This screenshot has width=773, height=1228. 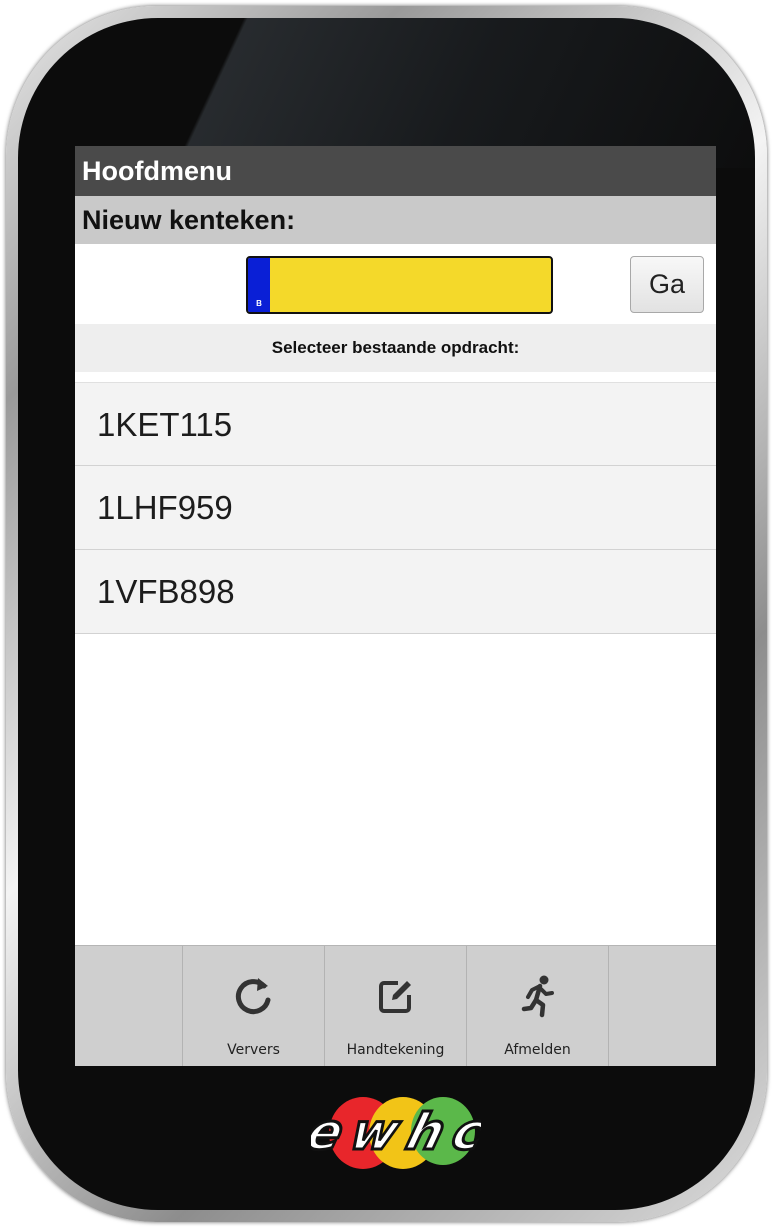 I want to click on logout-button: Afmelden, so click(x=537, y=1006).